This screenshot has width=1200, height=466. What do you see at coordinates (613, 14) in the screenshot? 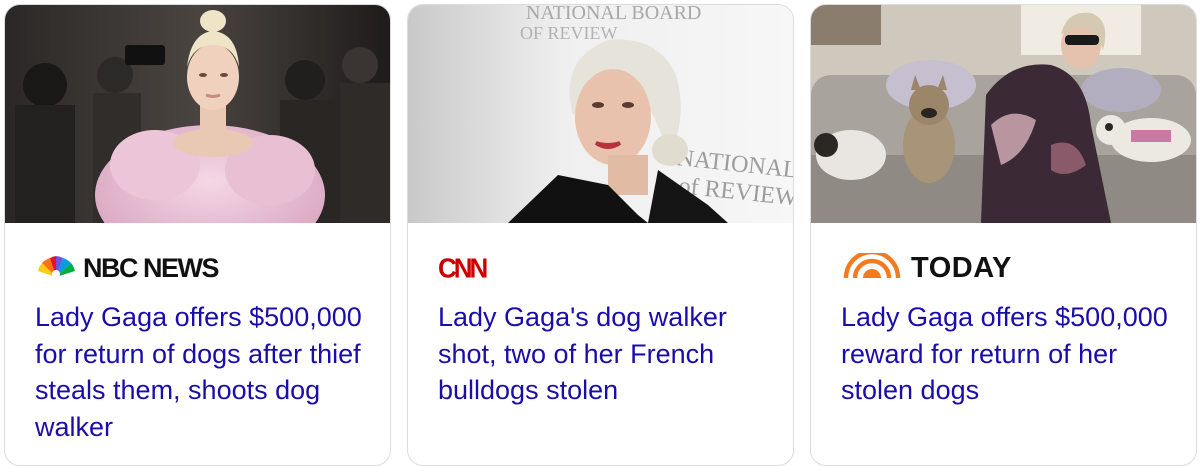
I see `backdrop-text-1: NATIONAL BOARD` at bounding box center [613, 14].